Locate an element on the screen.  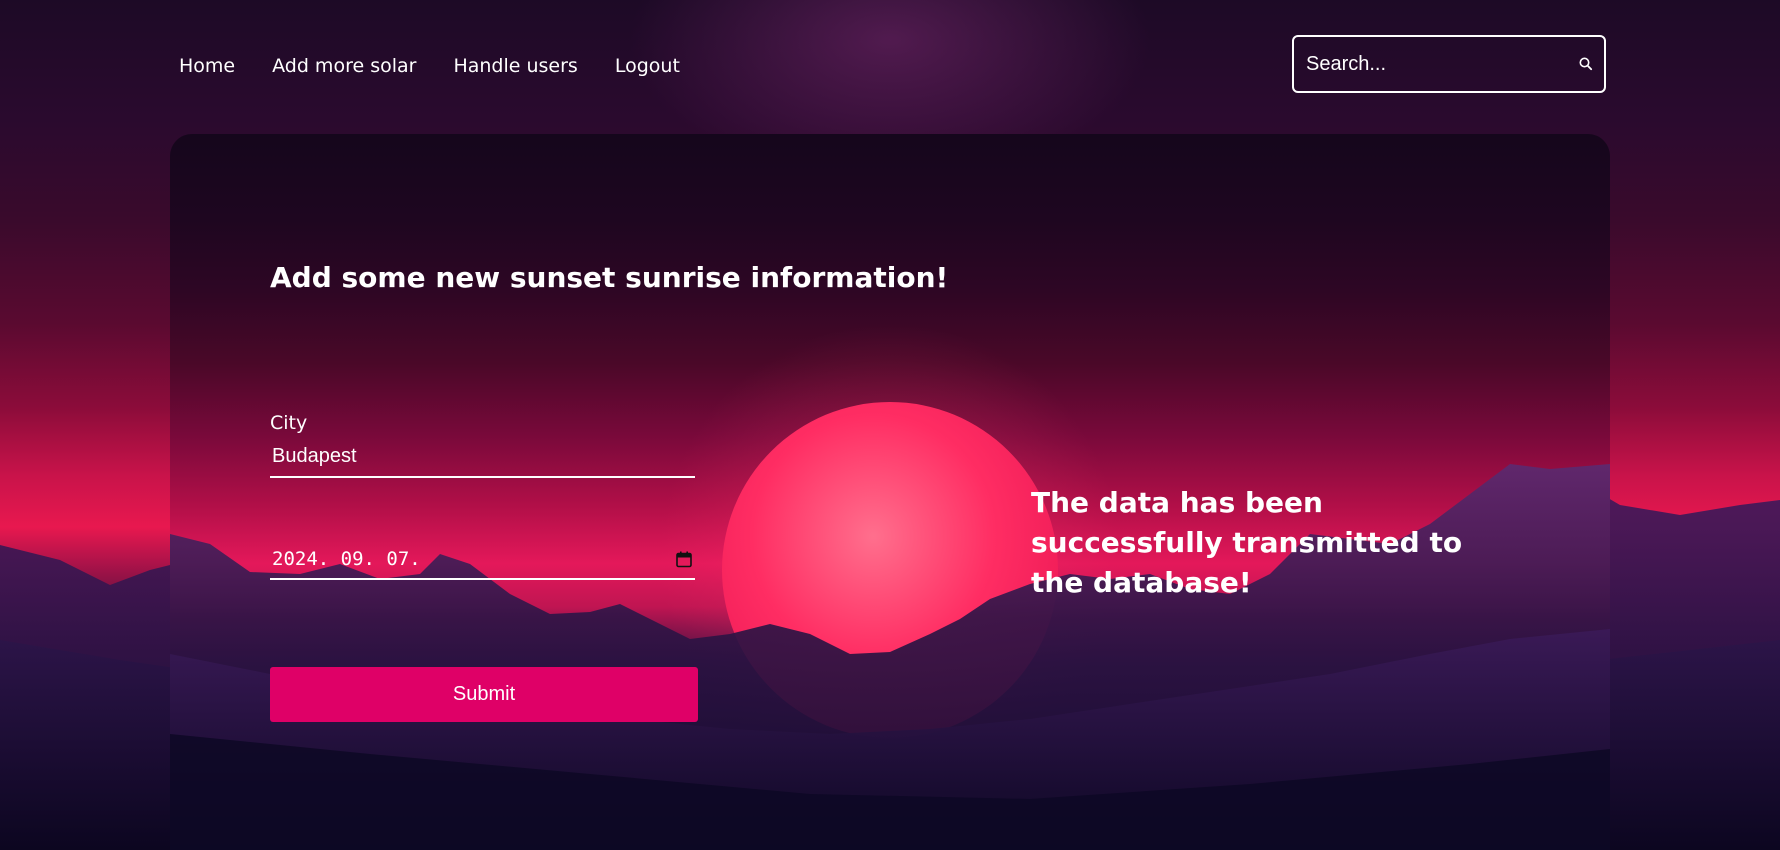
date-value: 2024. 09. 07. is located at coordinates (346, 559).